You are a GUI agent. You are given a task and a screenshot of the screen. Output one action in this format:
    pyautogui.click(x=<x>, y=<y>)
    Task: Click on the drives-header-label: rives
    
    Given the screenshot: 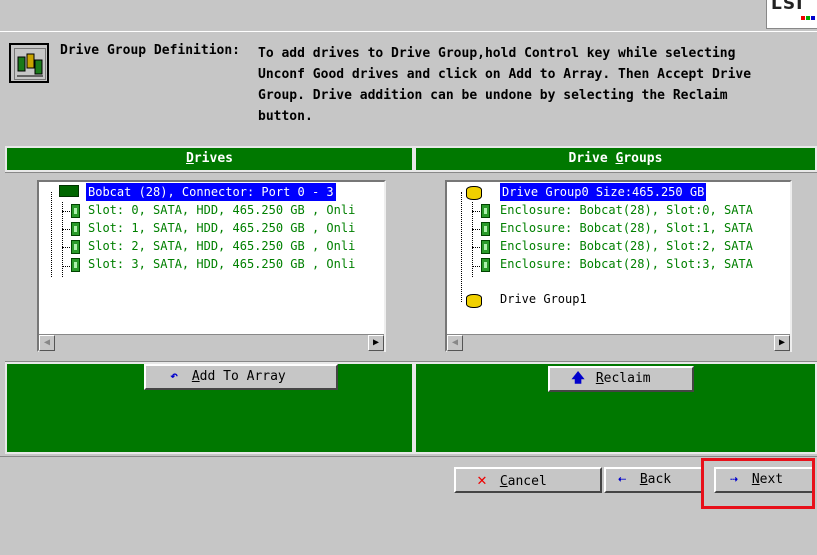 What is the action you would take?
    pyautogui.click(x=213, y=158)
    